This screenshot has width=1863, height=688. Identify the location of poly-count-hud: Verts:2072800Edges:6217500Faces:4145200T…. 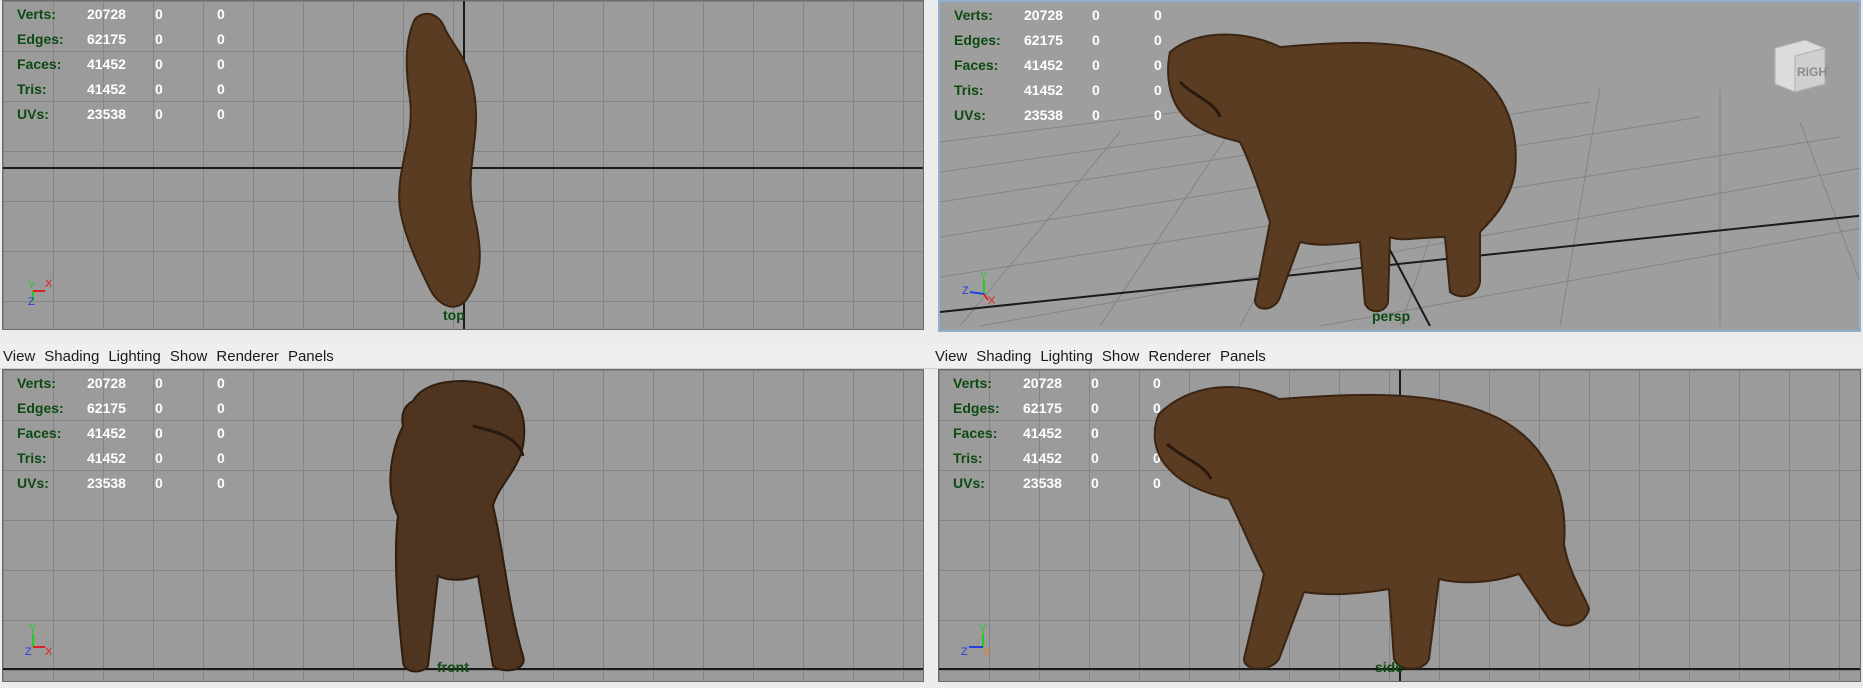
(137, 432).